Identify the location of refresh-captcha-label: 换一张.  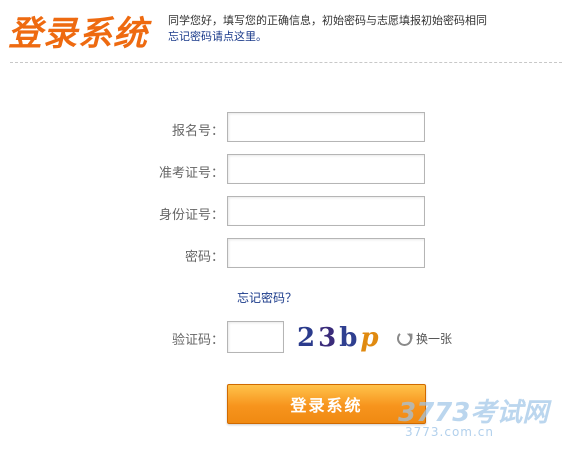
(434, 339).